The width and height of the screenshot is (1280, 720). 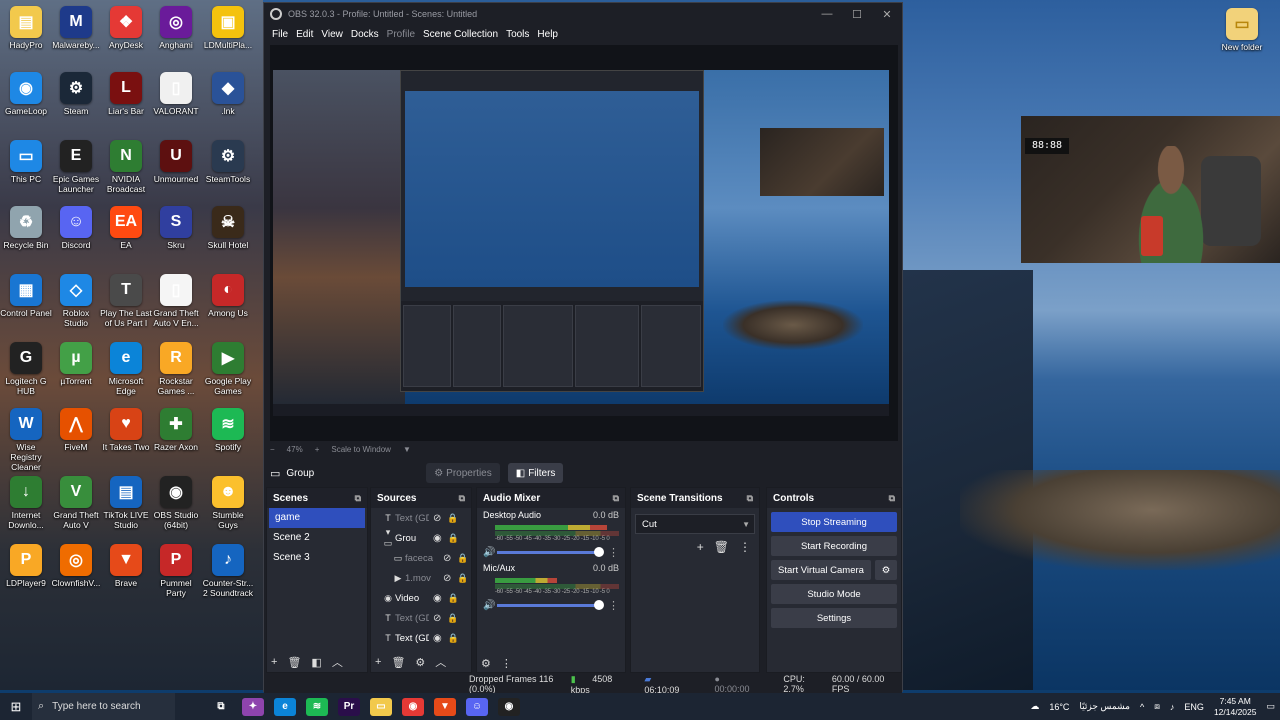 What do you see at coordinates (26, 162) in the screenshot?
I see `desktop-icon: ▭ This PC` at bounding box center [26, 162].